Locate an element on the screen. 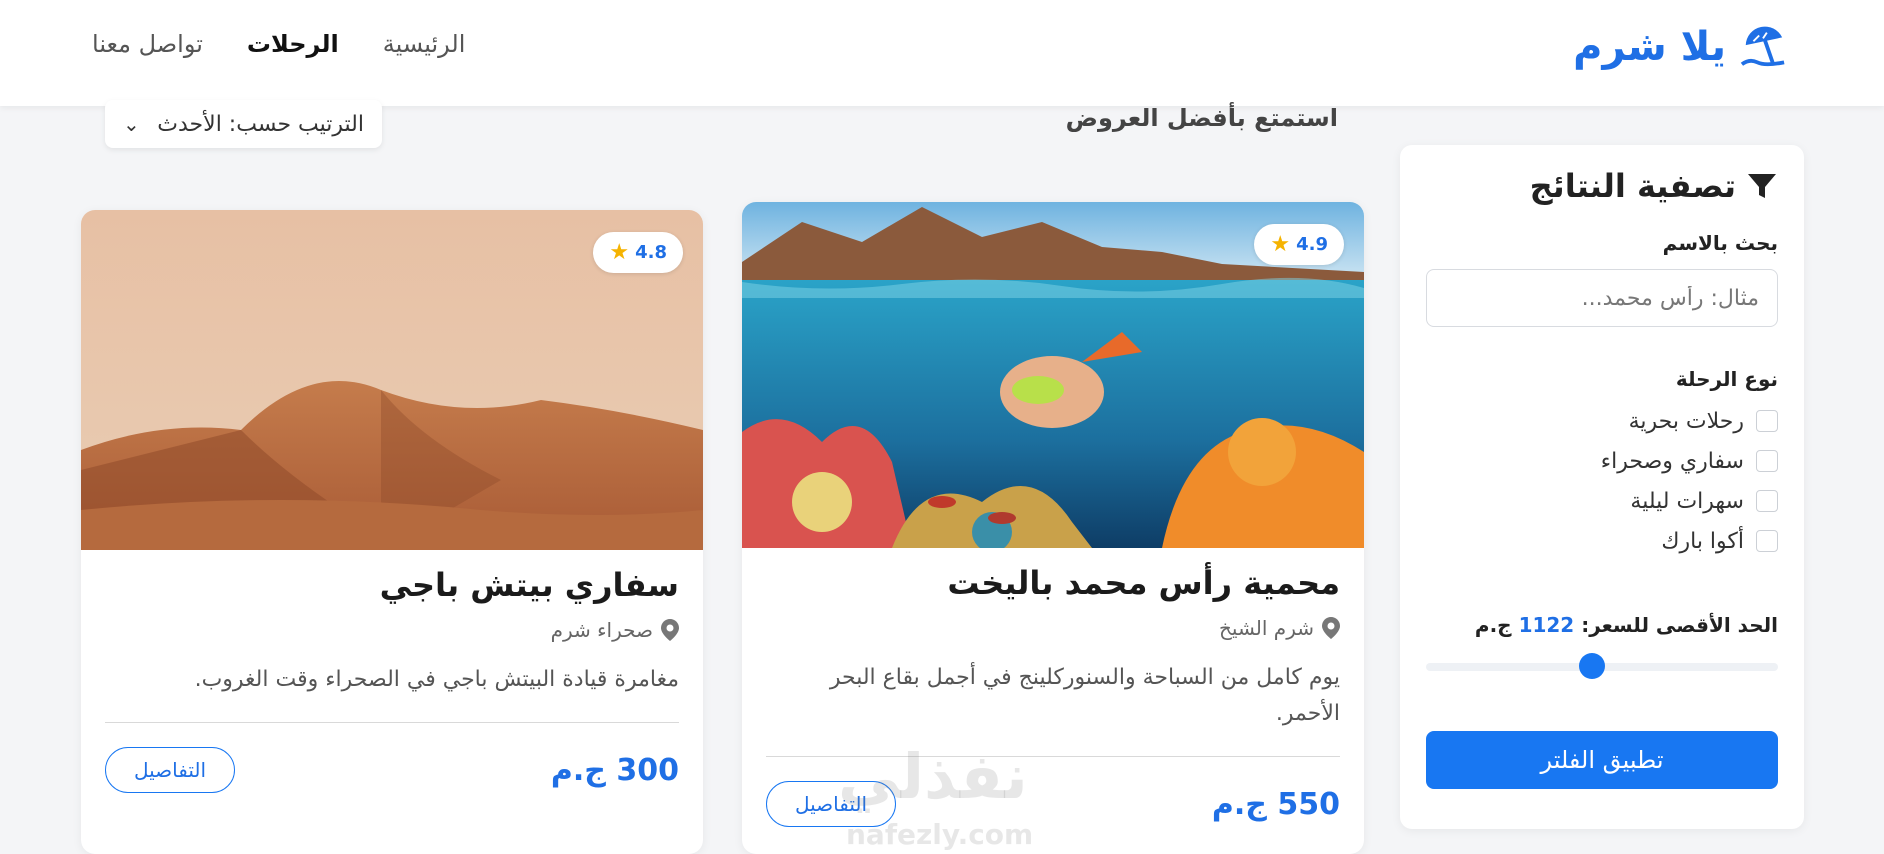 The width and height of the screenshot is (1884, 854). sort-dropdown: الترتيب حسب: الأحدث ⌄ is located at coordinates (243, 124).